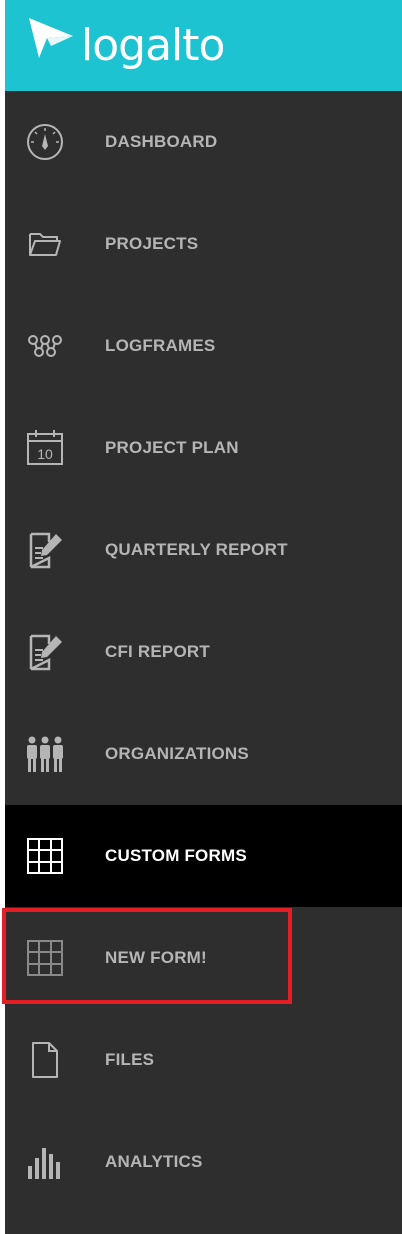 Image resolution: width=402 pixels, height=1234 pixels. What do you see at coordinates (157, 651) in the screenshot?
I see `sidebar-item-label: CFI REPORT` at bounding box center [157, 651].